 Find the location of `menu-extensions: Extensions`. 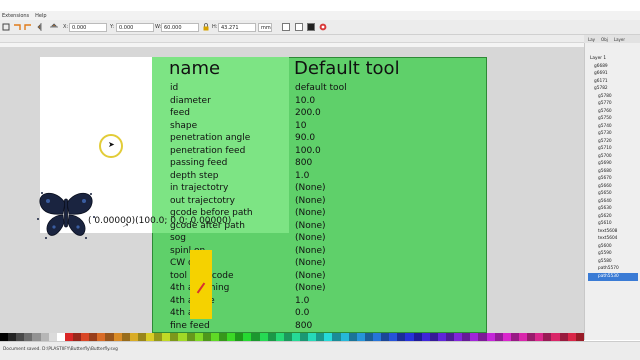

menu-extensions: Extensions is located at coordinates (15, 16).